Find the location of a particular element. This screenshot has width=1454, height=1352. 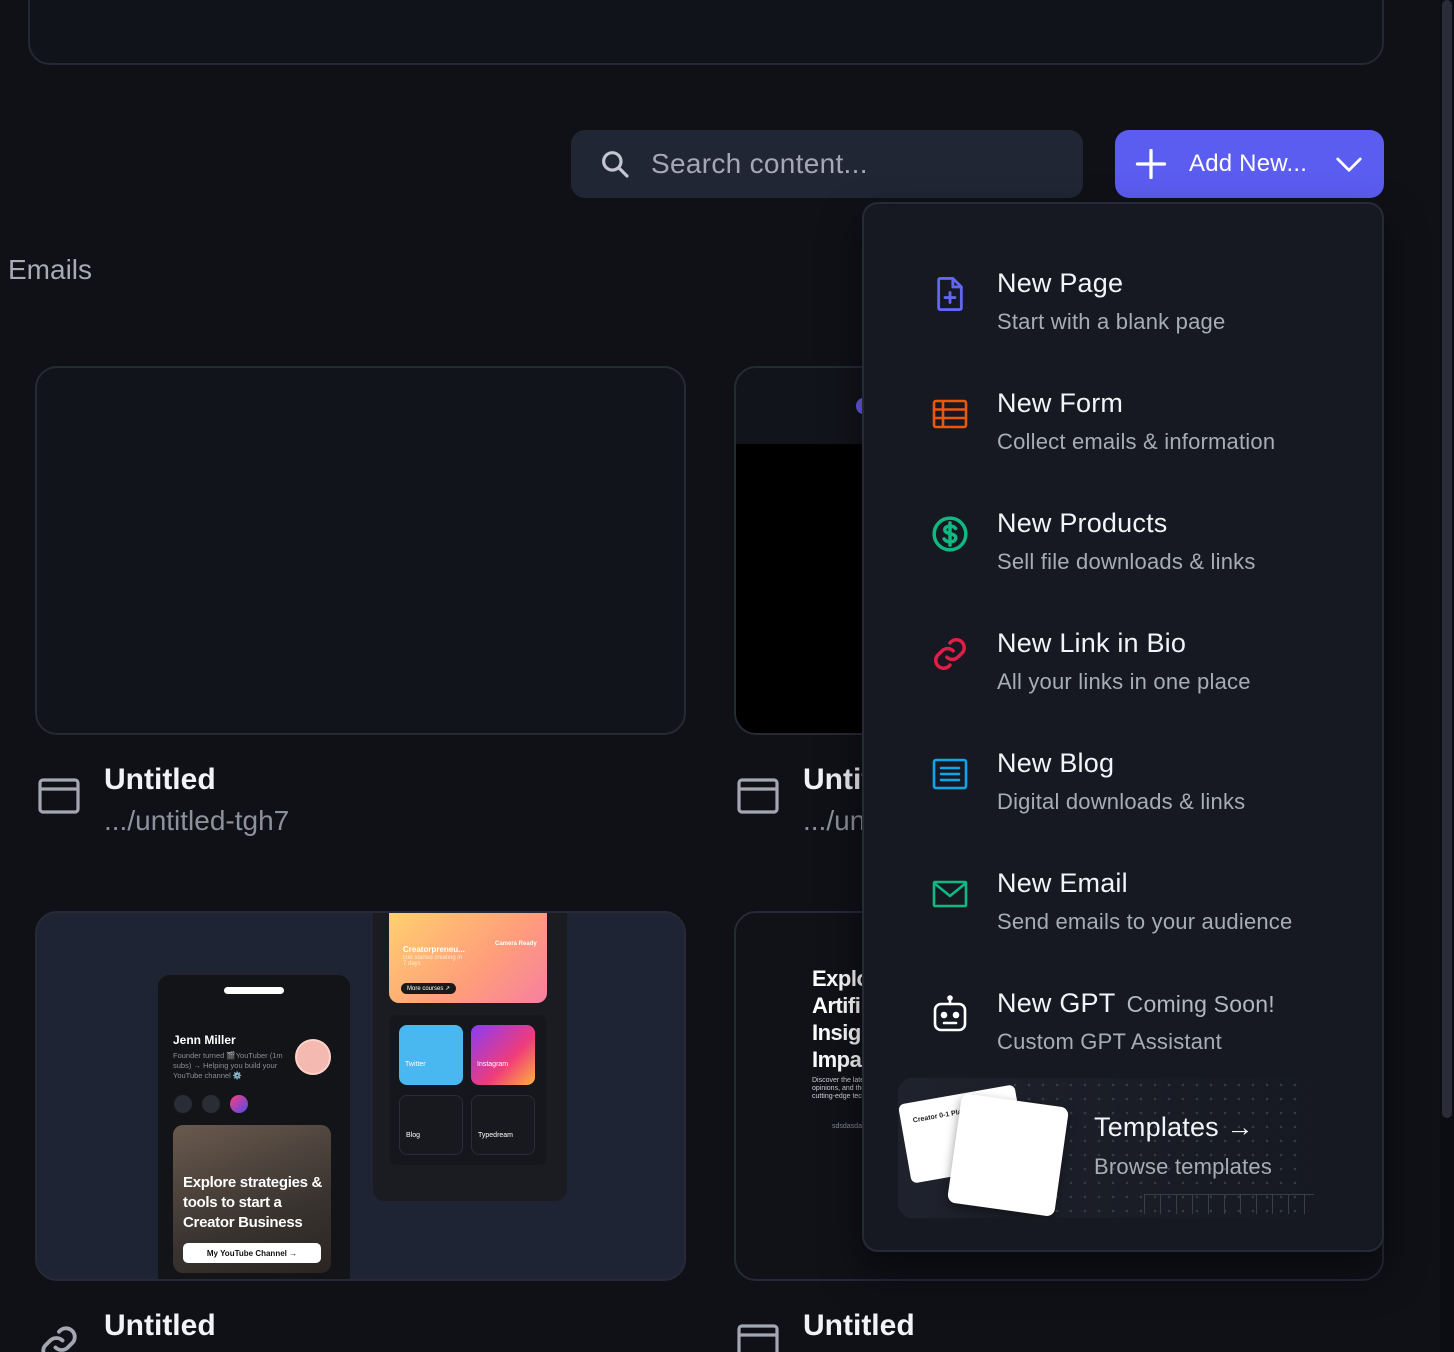

phone-notch is located at coordinates (254, 990).